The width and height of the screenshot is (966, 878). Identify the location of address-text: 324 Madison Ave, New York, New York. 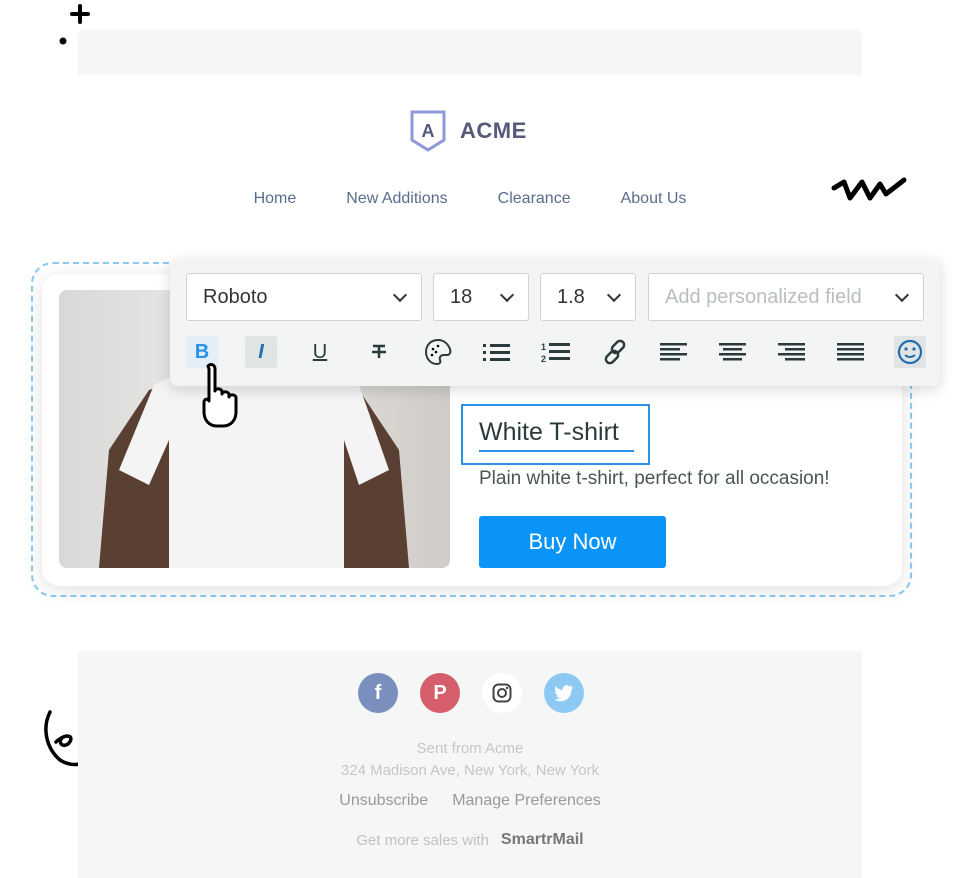
(470, 770).